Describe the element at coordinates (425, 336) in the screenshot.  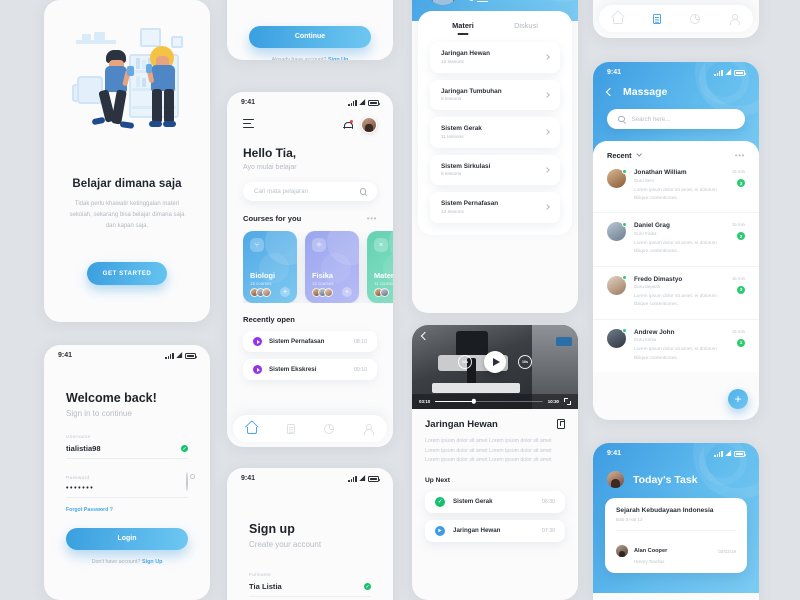
I see `video-back-icon` at that location.